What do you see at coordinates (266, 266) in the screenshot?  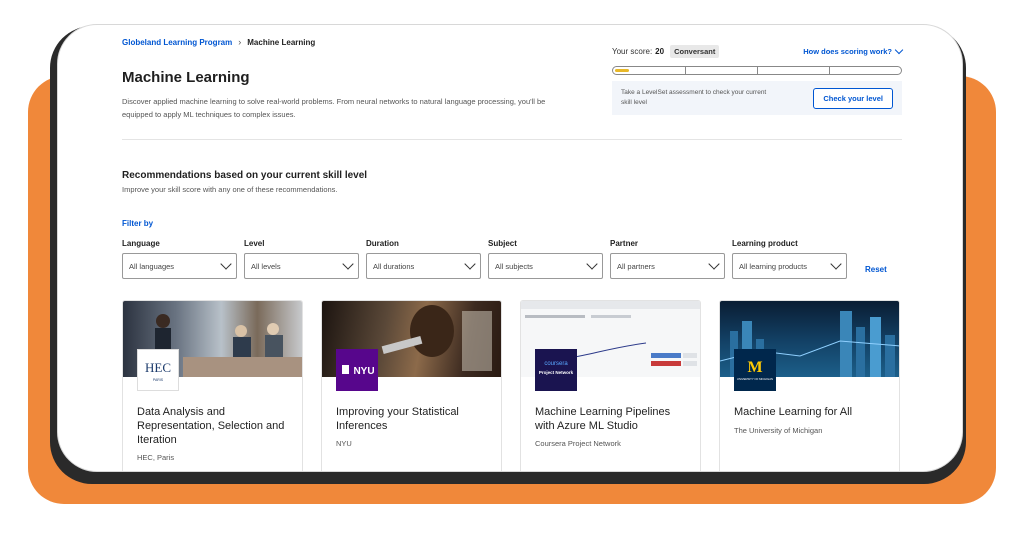 I see `select-value: All levels` at bounding box center [266, 266].